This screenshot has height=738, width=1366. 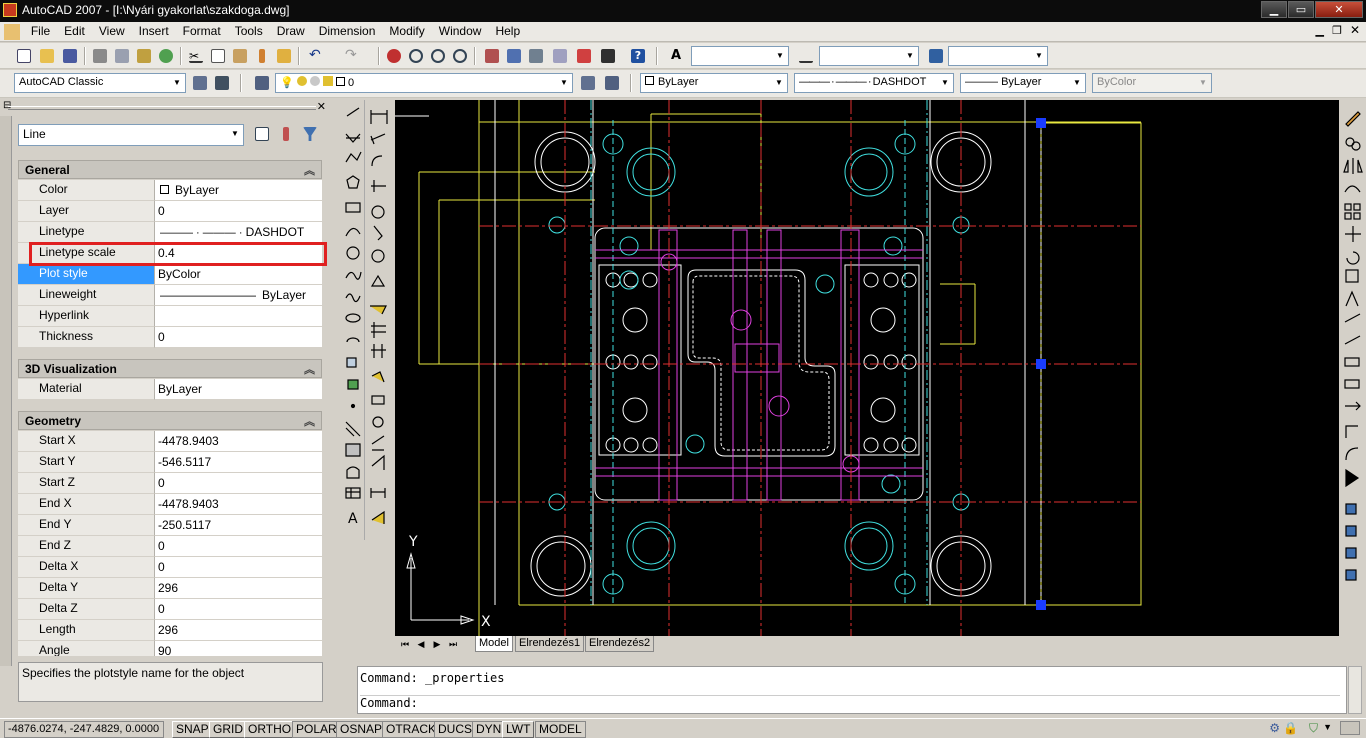 What do you see at coordinates (405, 644) in the screenshot?
I see `tab-first-icon: ⏮` at bounding box center [405, 644].